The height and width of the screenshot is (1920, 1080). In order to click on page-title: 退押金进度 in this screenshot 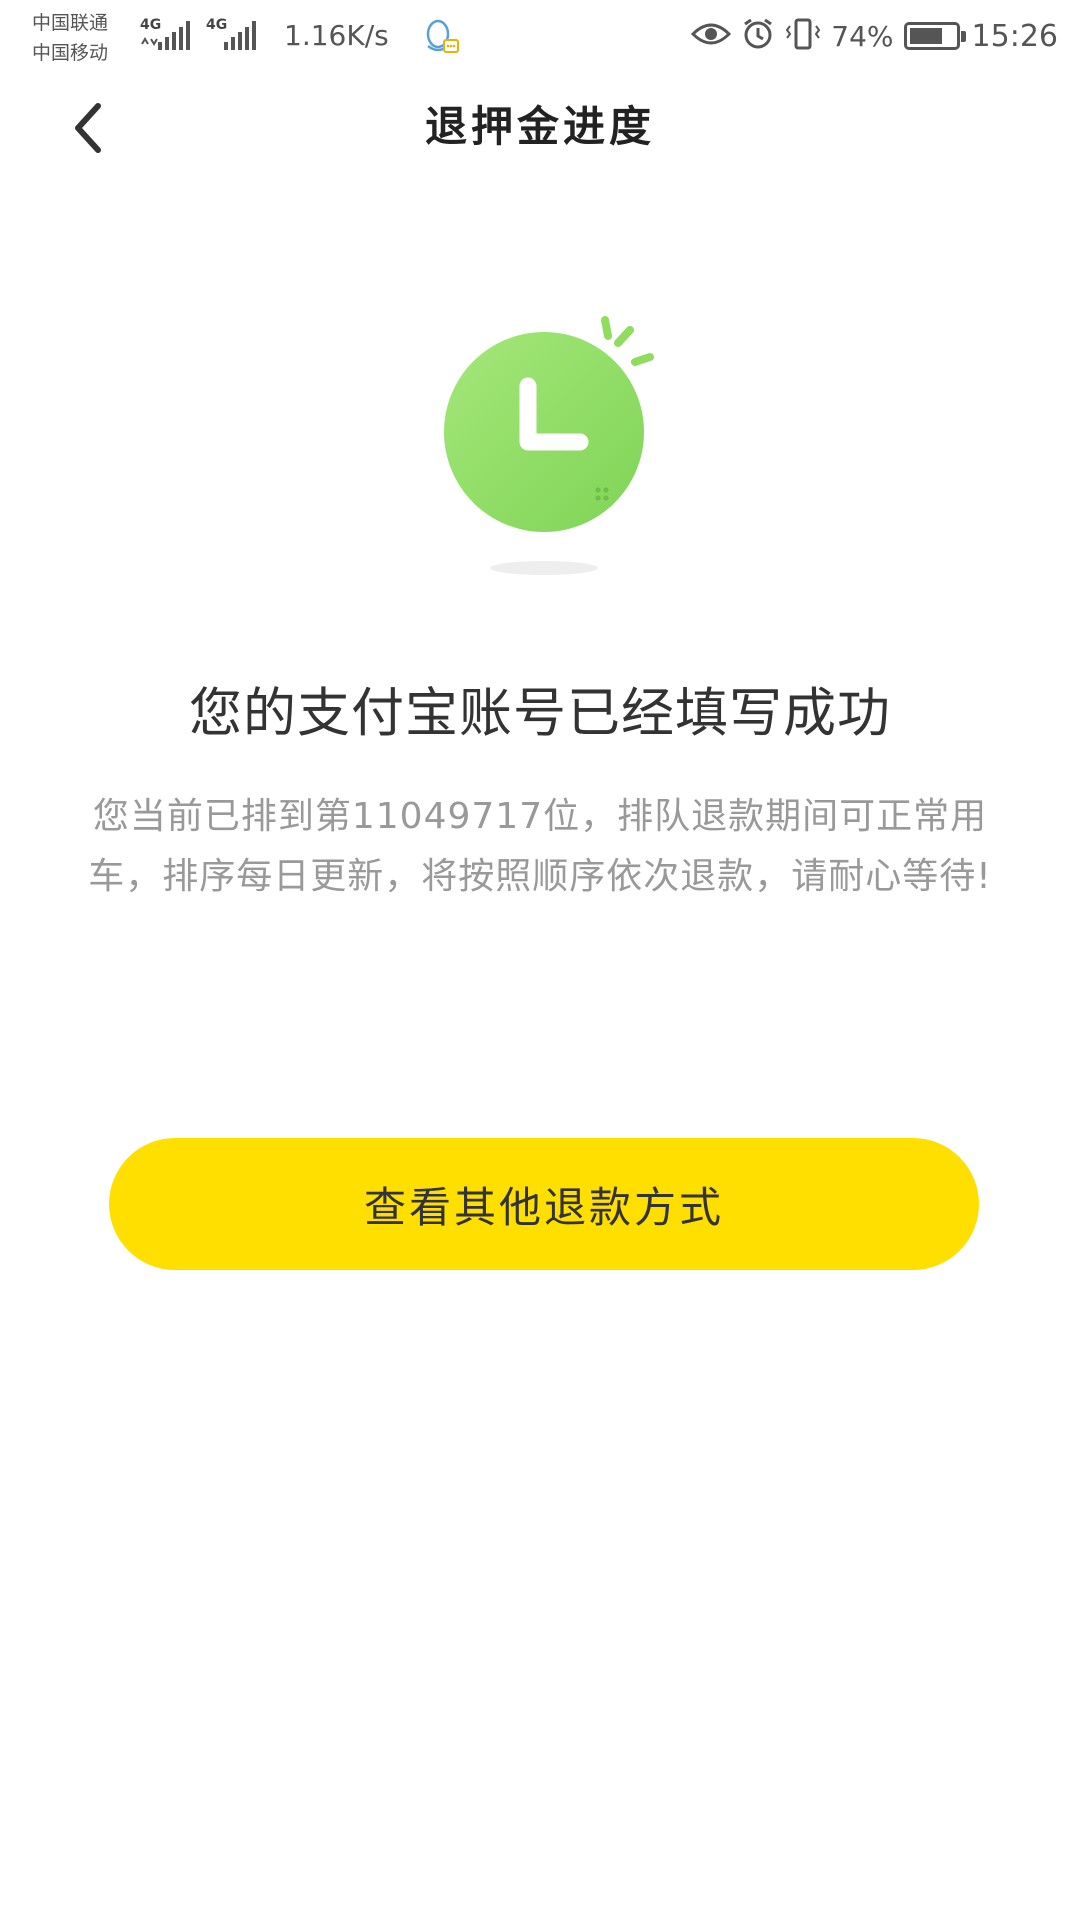, I will do `click(539, 126)`.